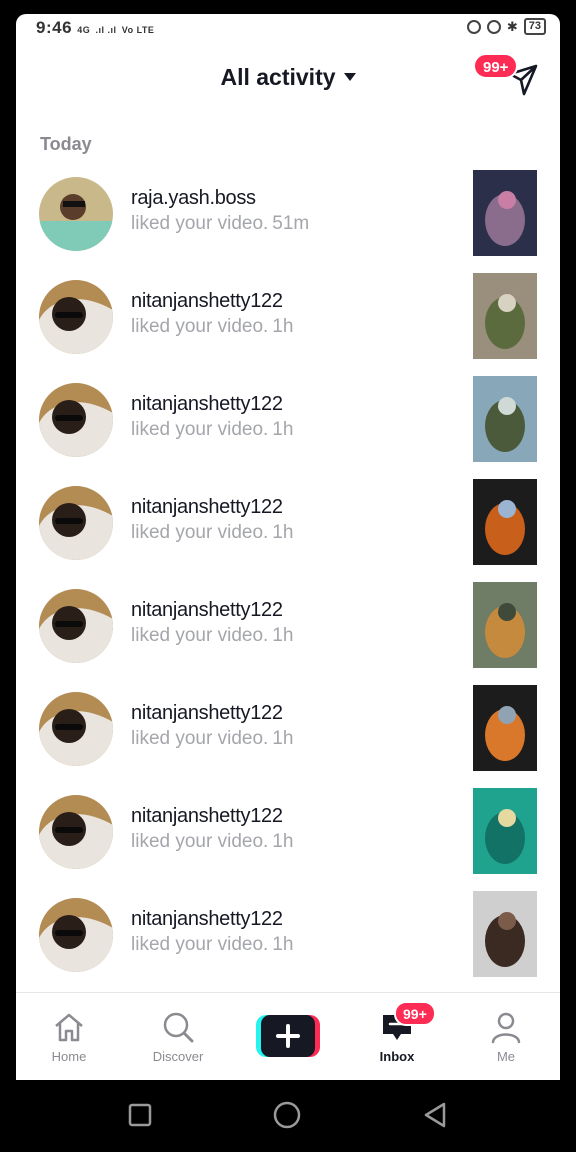 This screenshot has width=576, height=1152. I want to click on status-bar: 9:46 4G .ıl .ıl Vo LTE ✱ 73, so click(288, 28).